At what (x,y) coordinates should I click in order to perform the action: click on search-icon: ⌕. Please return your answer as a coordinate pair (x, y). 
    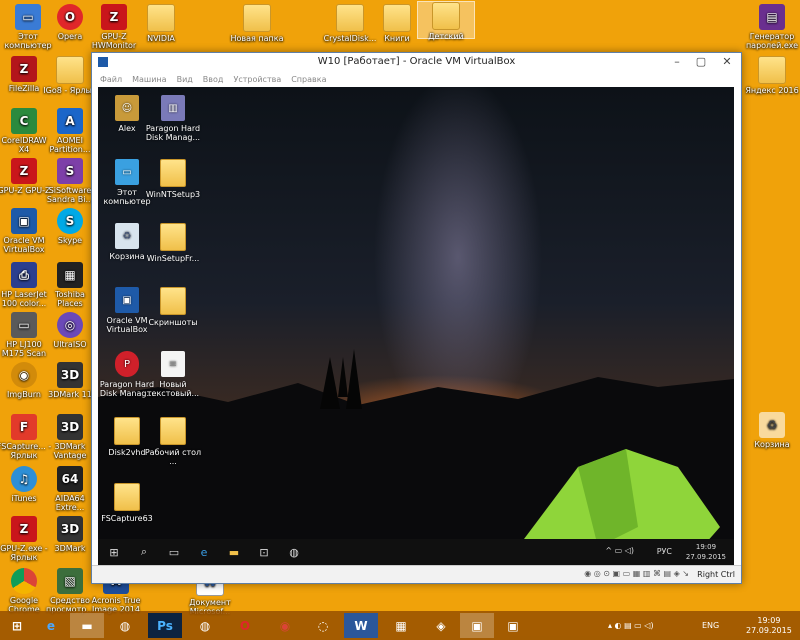
    Looking at the image, I should click on (144, 552).